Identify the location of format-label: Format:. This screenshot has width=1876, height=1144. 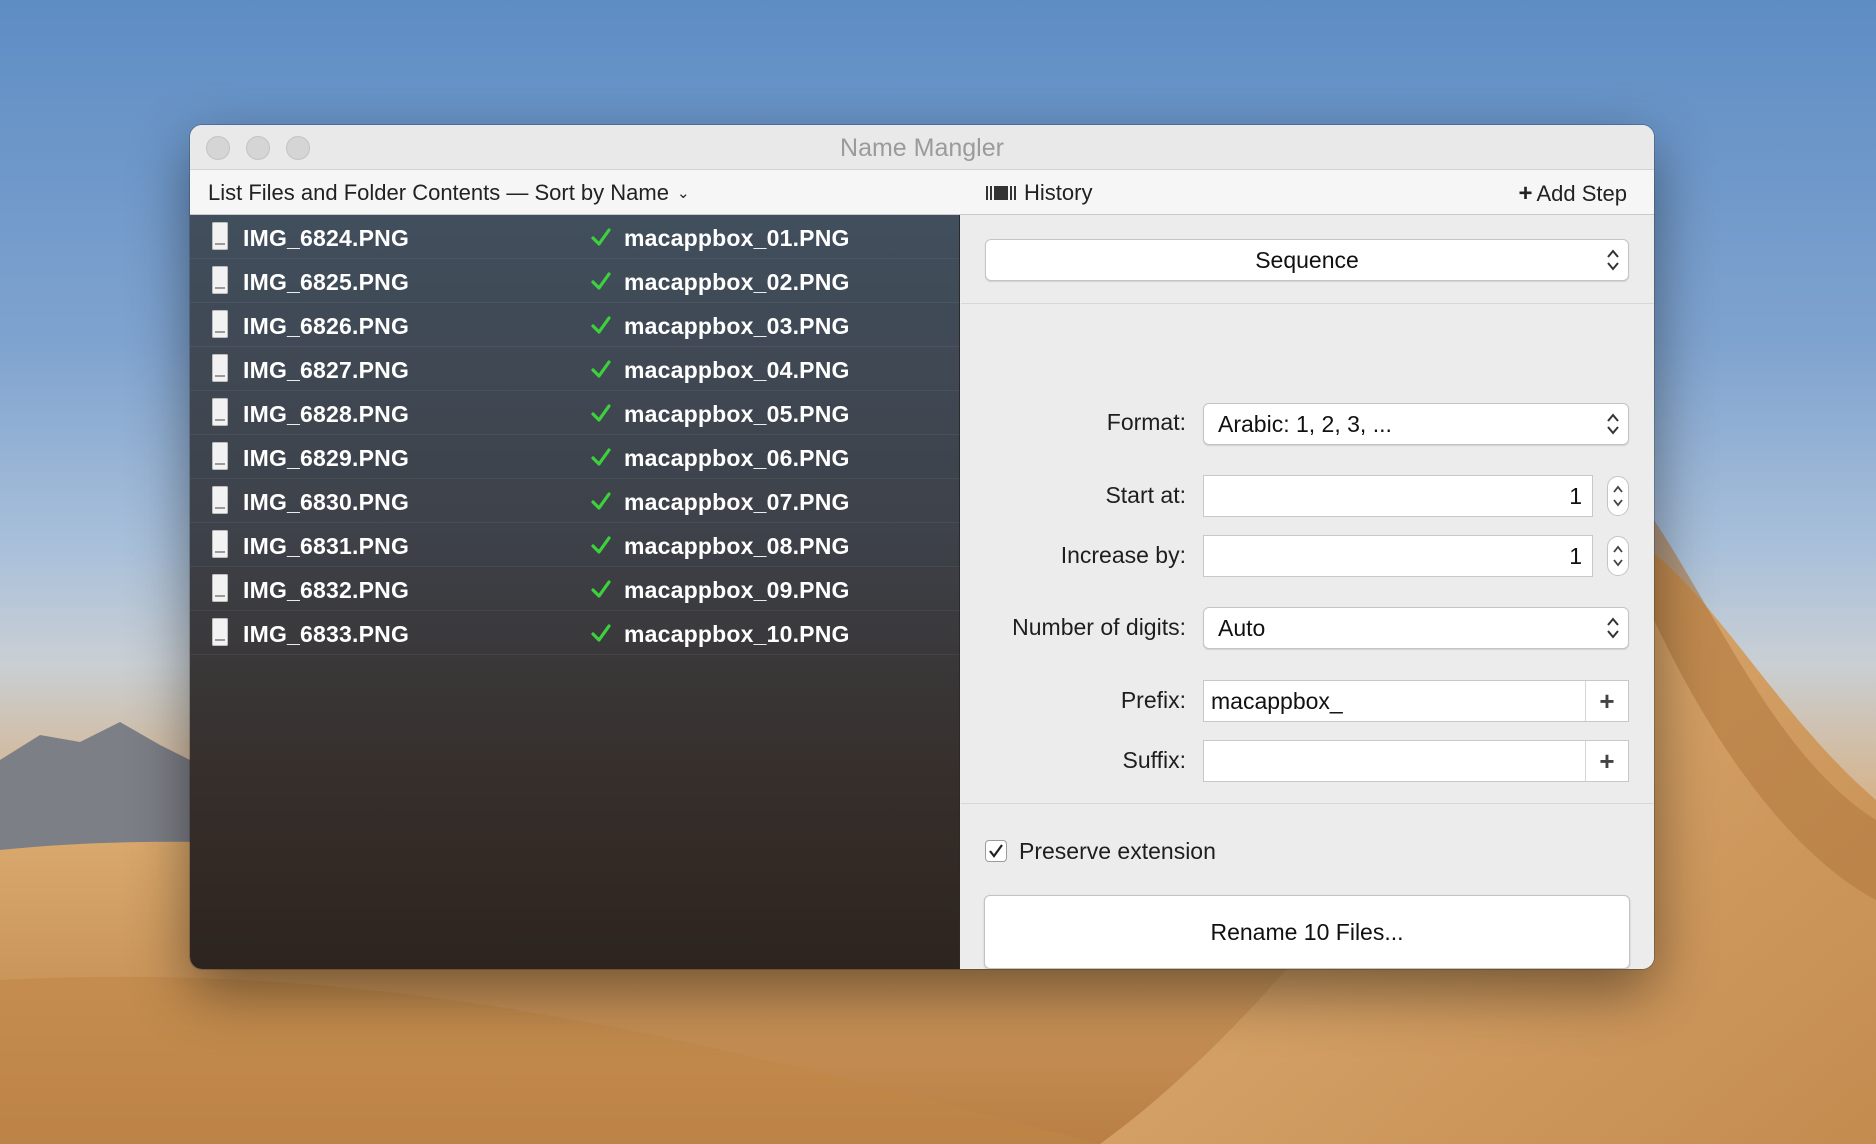
(1146, 422).